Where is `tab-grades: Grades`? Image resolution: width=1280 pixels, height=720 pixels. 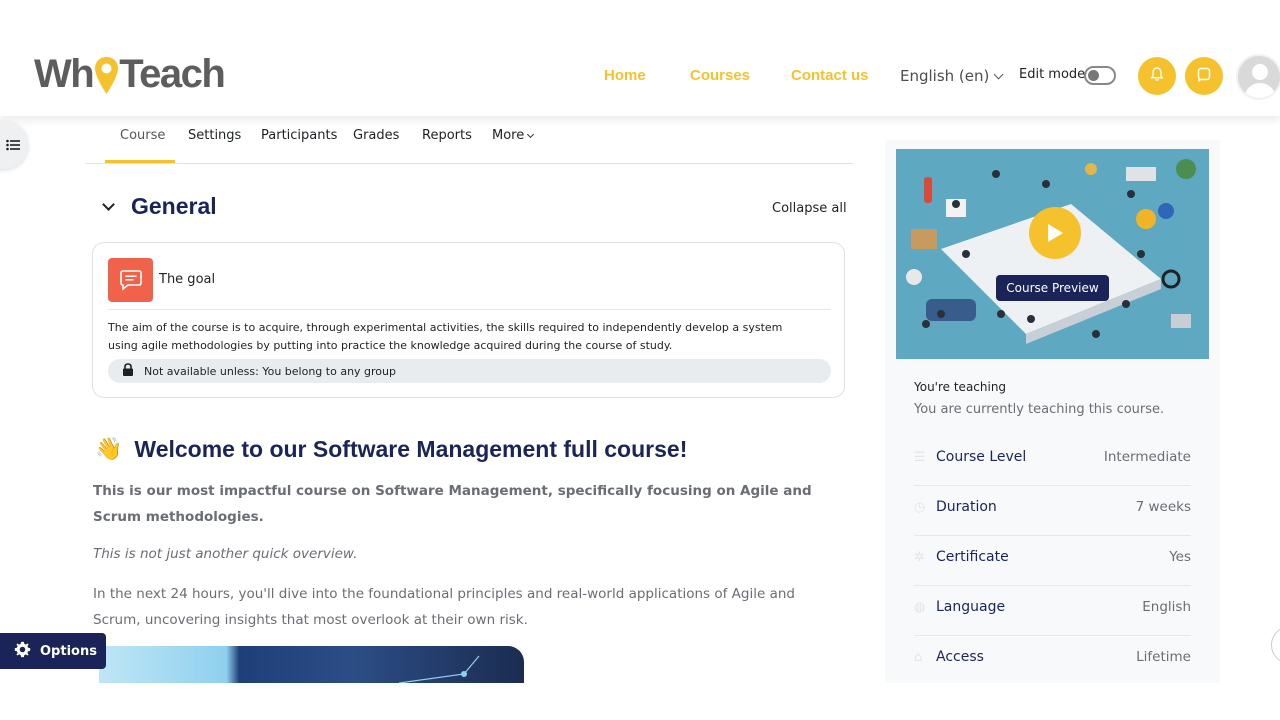 tab-grades: Grades is located at coordinates (376, 135).